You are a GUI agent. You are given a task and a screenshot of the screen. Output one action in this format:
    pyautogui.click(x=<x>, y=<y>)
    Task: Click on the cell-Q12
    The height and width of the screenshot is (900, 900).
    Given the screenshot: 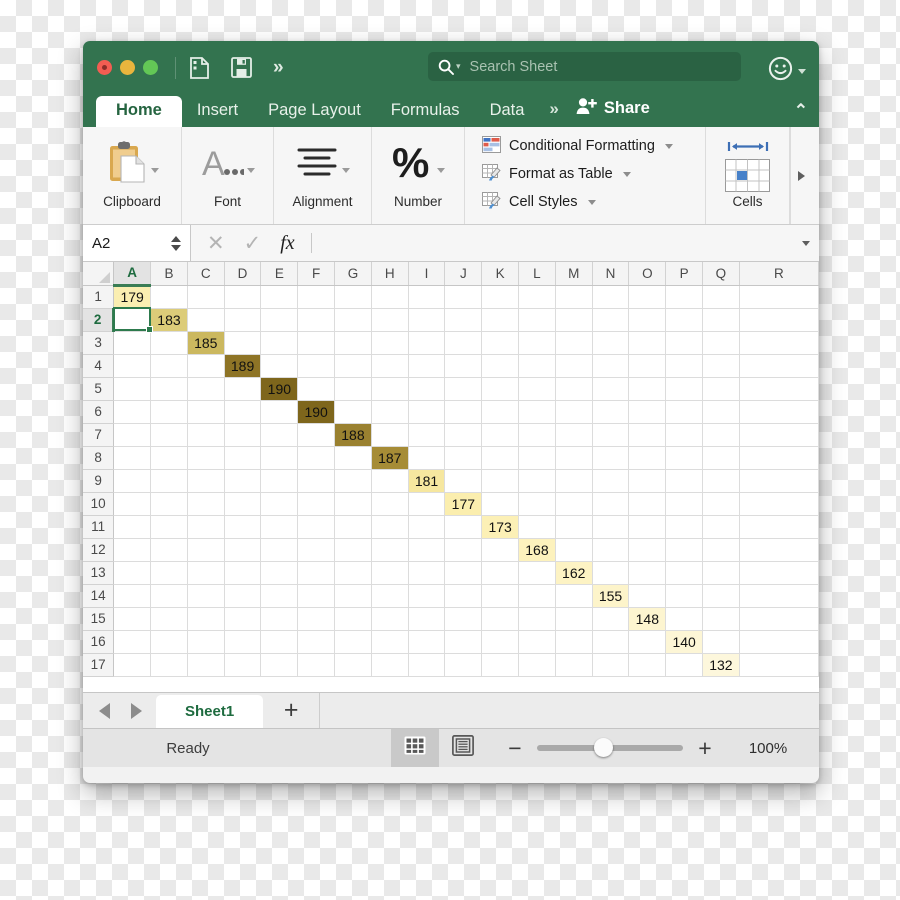 What is the action you would take?
    pyautogui.click(x=721, y=550)
    